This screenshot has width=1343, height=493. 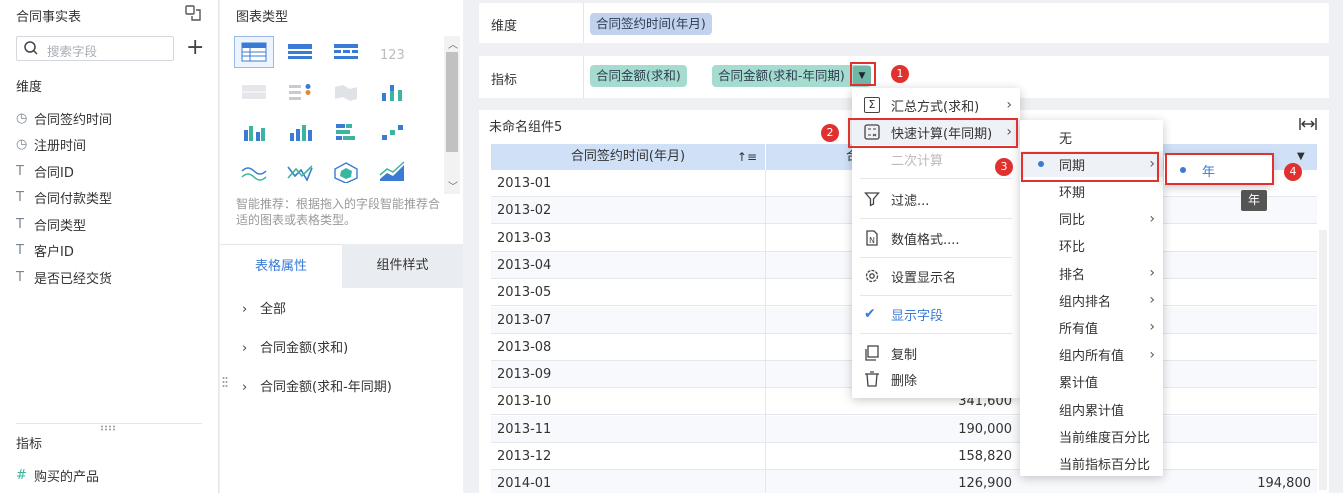 What do you see at coordinates (29, 444) in the screenshot?
I see `measure-section-label: 指标` at bounding box center [29, 444].